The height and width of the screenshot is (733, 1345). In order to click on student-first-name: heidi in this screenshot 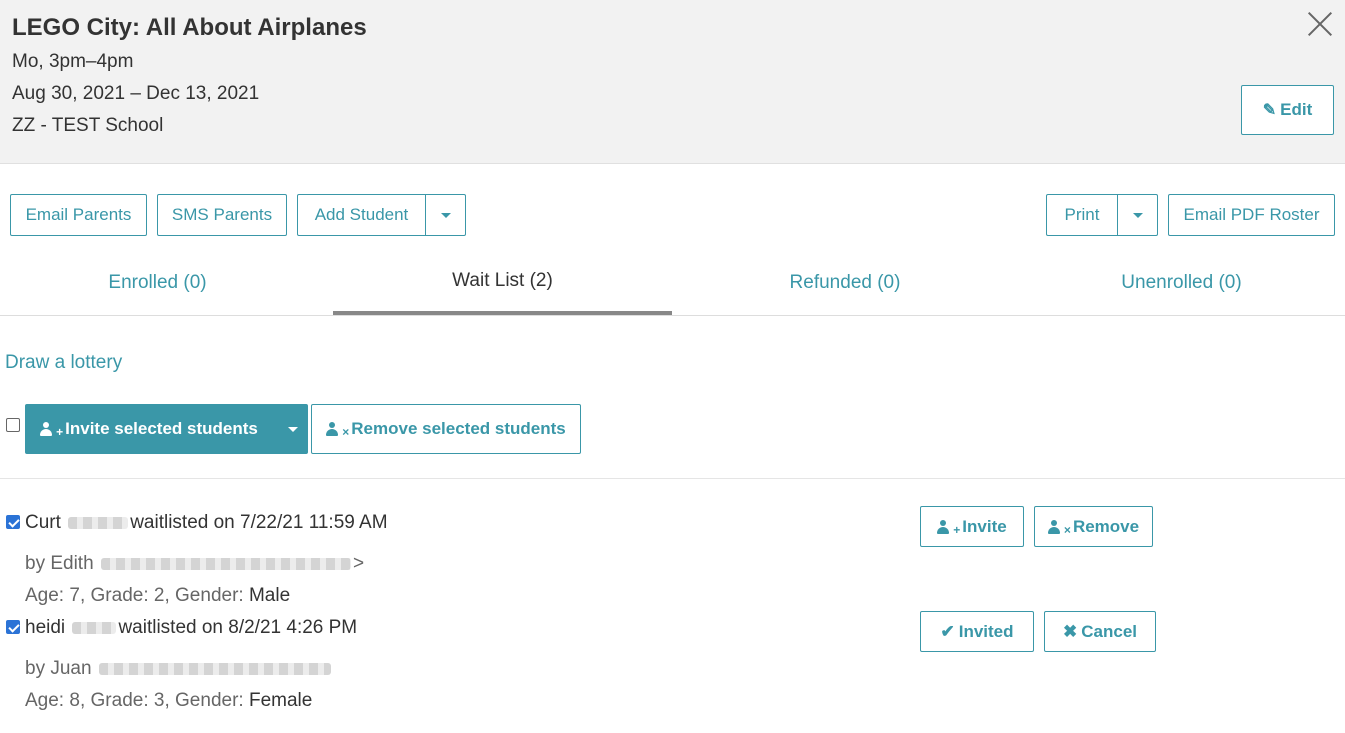, I will do `click(45, 627)`.